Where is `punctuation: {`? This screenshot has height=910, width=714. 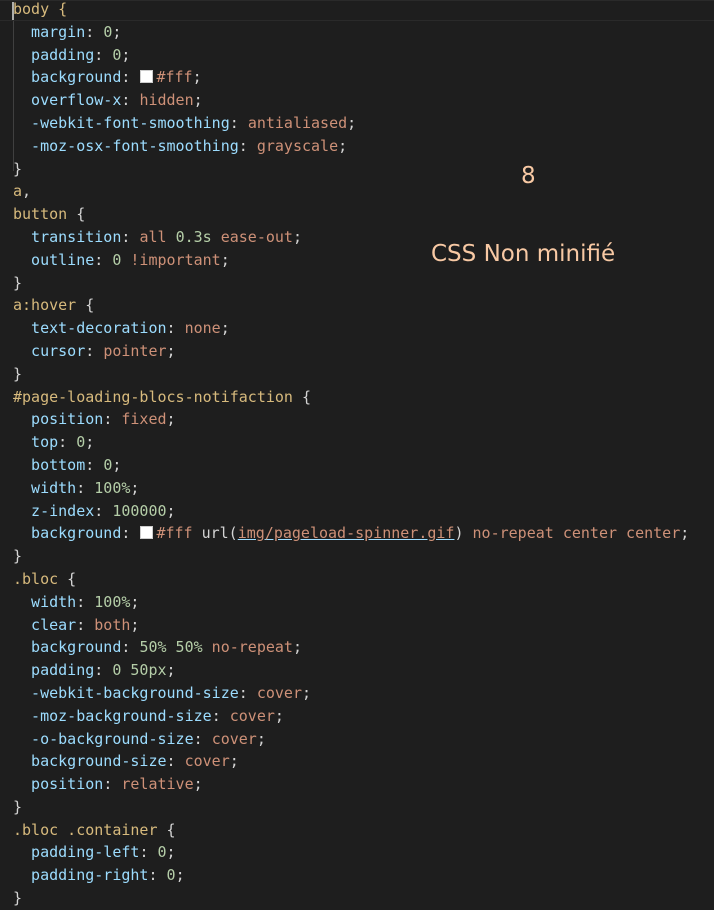 punctuation: { is located at coordinates (67, 578).